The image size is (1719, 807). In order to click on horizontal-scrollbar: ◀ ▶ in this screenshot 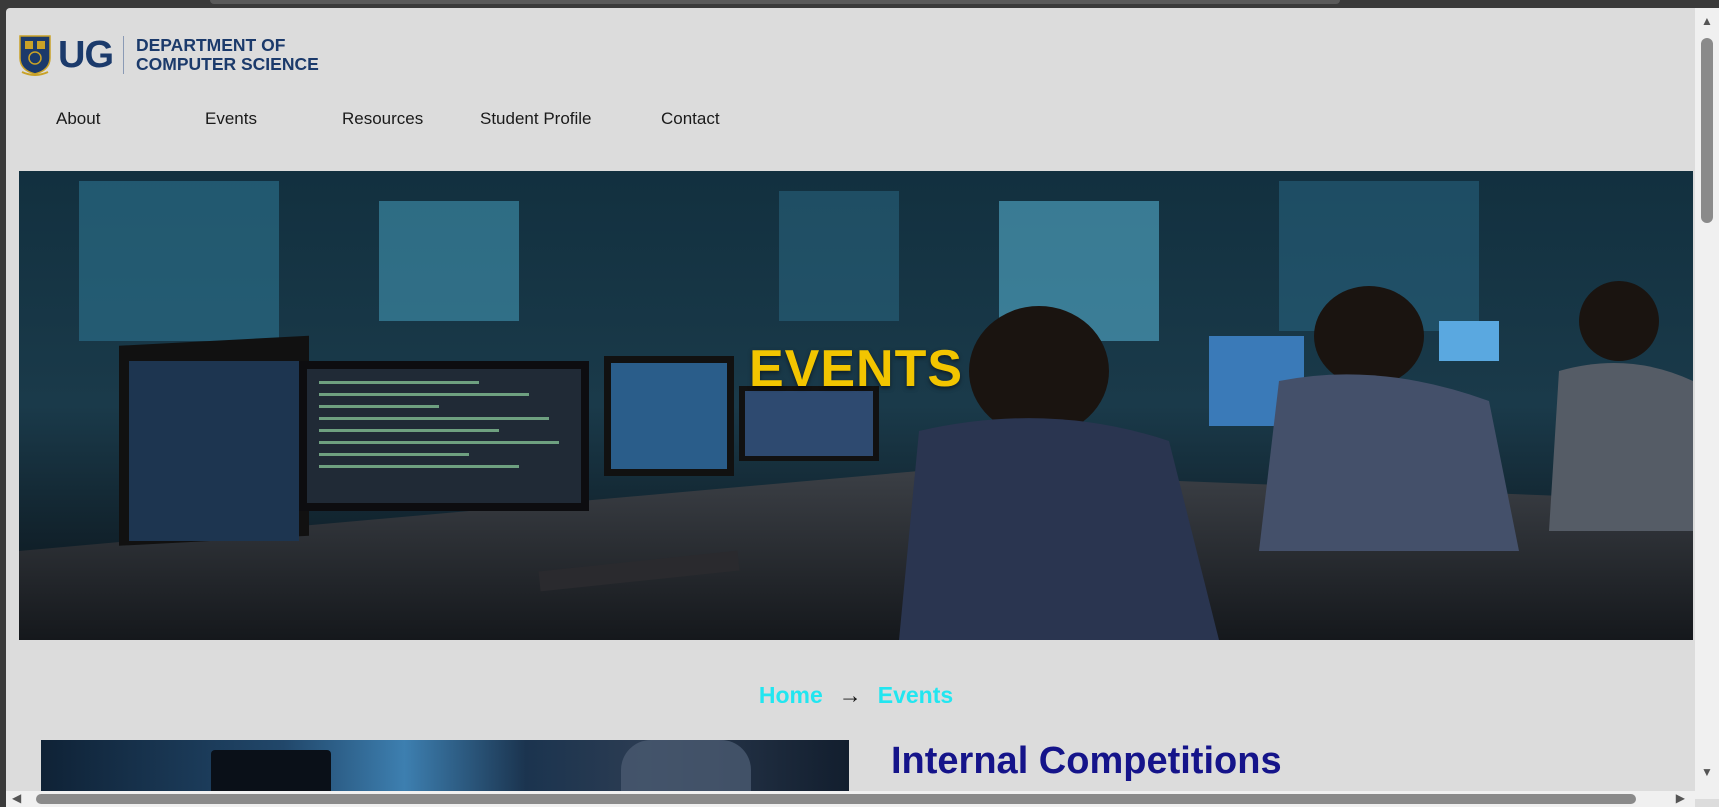, I will do `click(850, 799)`.